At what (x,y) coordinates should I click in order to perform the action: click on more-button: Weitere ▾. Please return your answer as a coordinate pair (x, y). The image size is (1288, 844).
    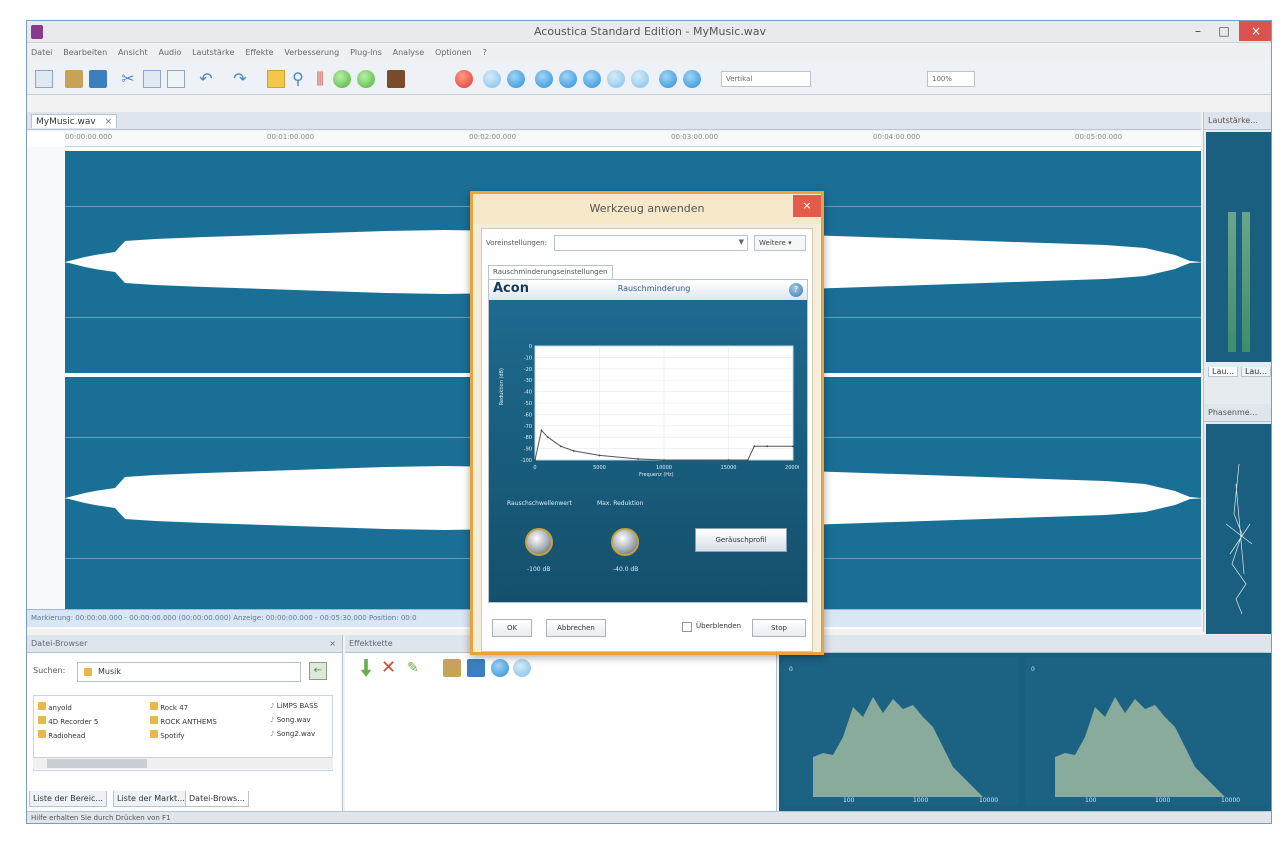
    Looking at the image, I should click on (780, 243).